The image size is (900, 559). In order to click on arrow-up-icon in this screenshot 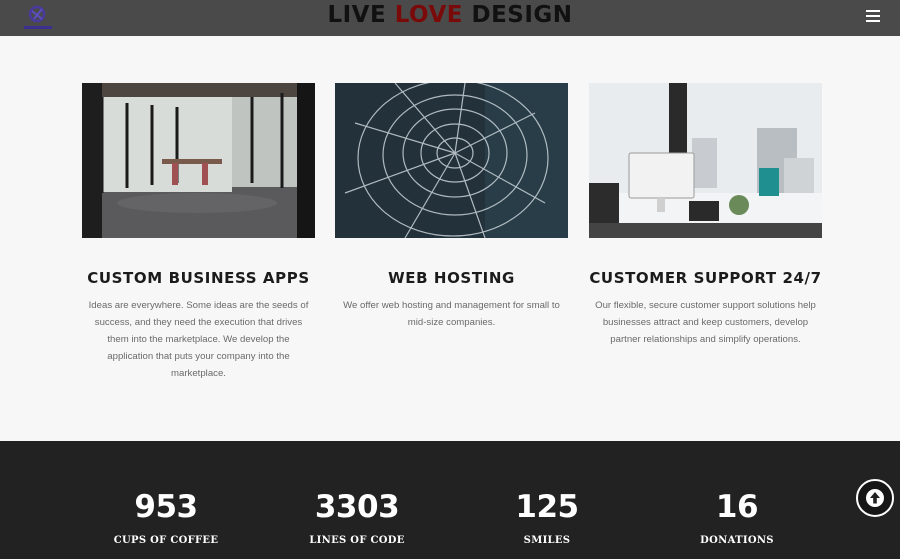, I will do `click(875, 498)`.